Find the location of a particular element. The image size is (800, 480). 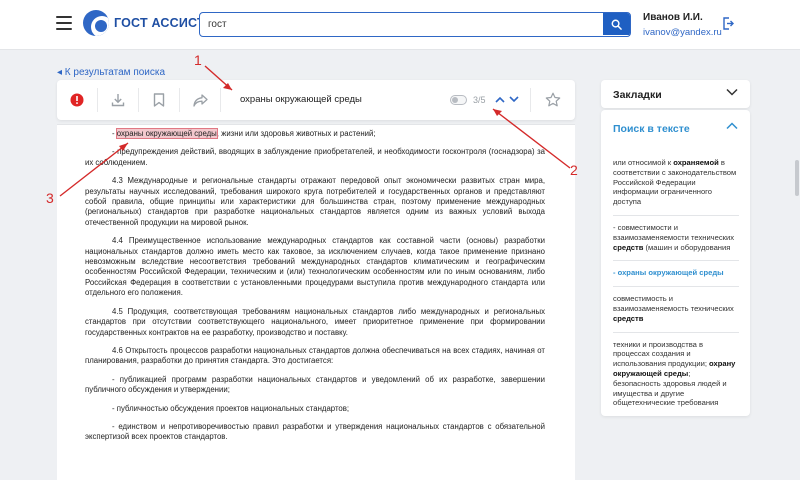

bookmark-icon is located at coordinates (159, 100).